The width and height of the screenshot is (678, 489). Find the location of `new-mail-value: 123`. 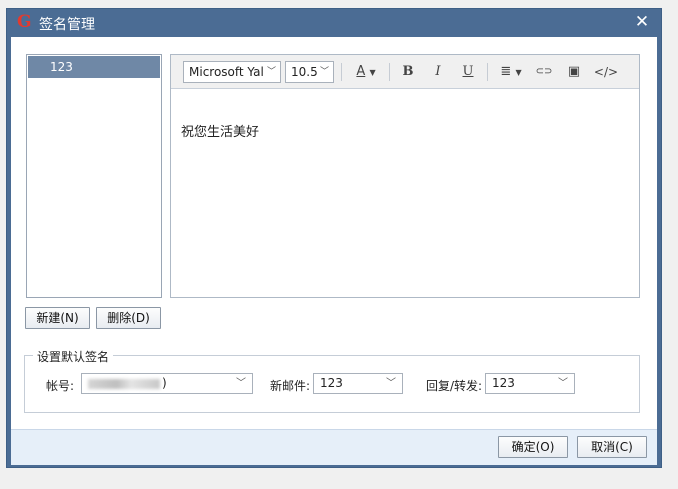

new-mail-value: 123 is located at coordinates (331, 383).